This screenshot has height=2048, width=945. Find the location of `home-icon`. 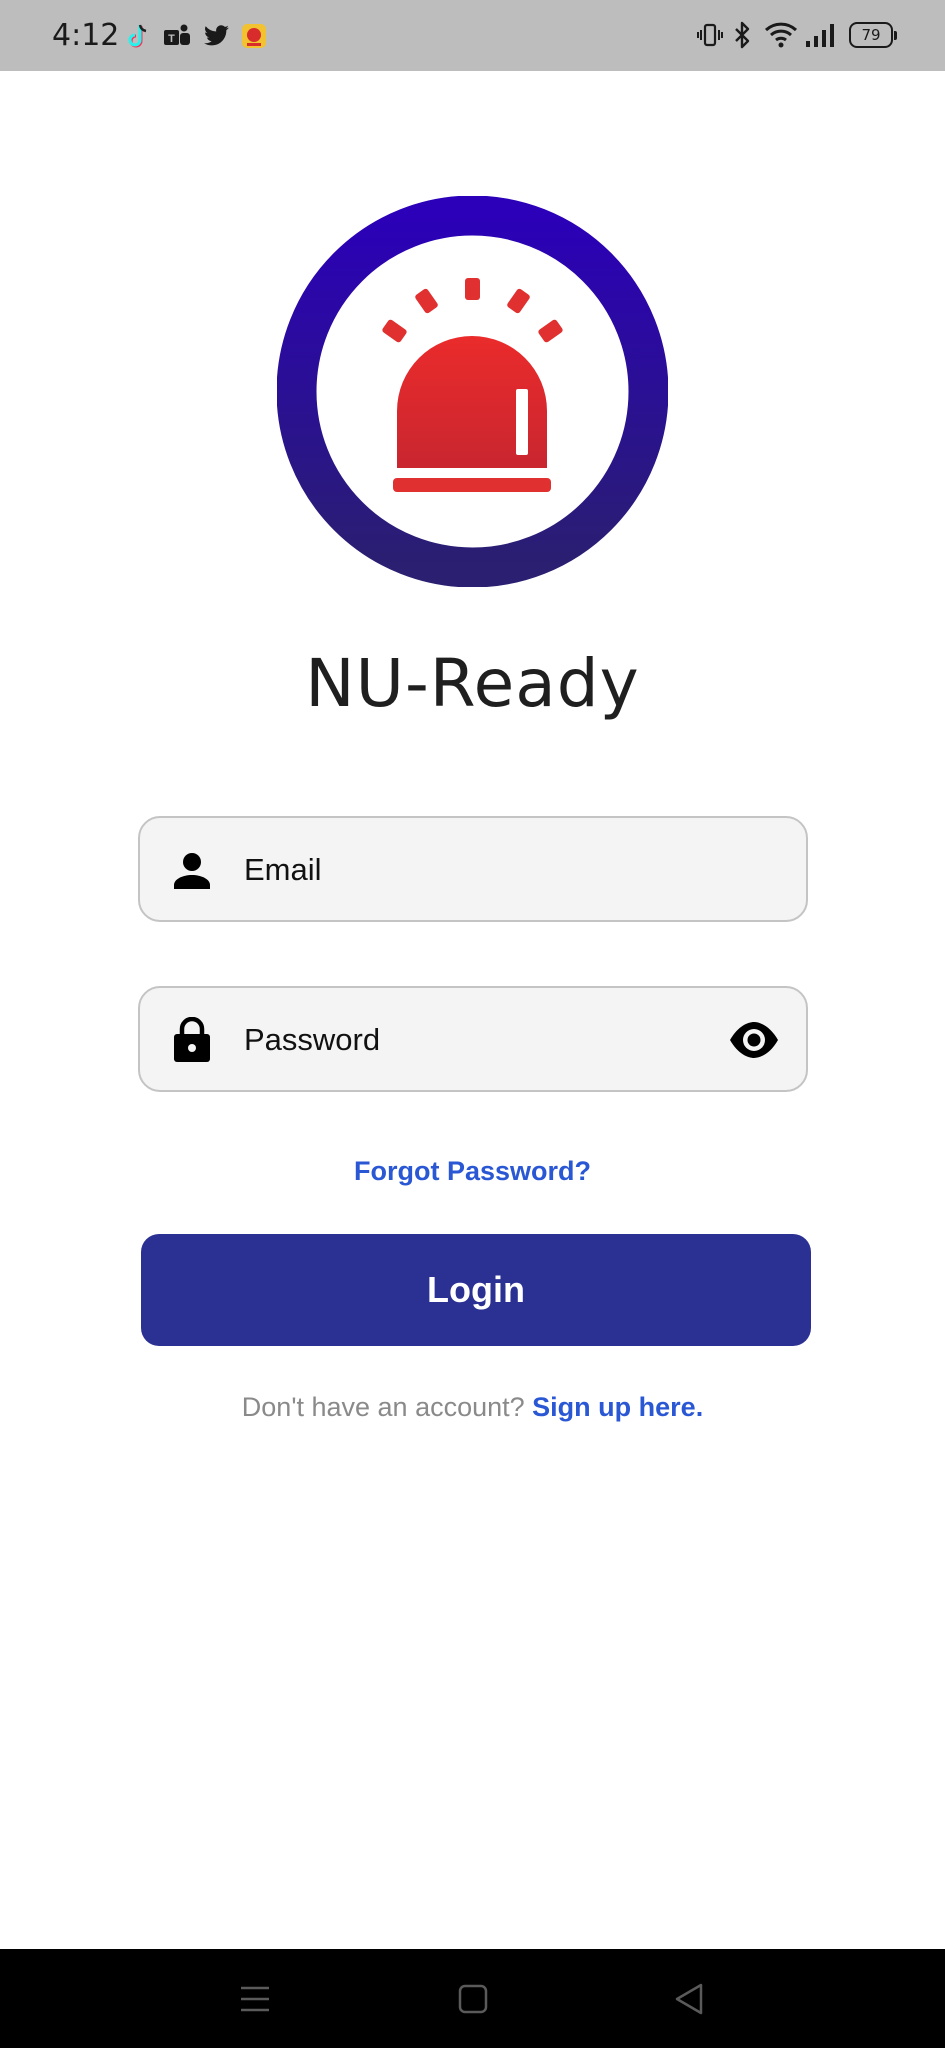

home-icon is located at coordinates (473, 1999).